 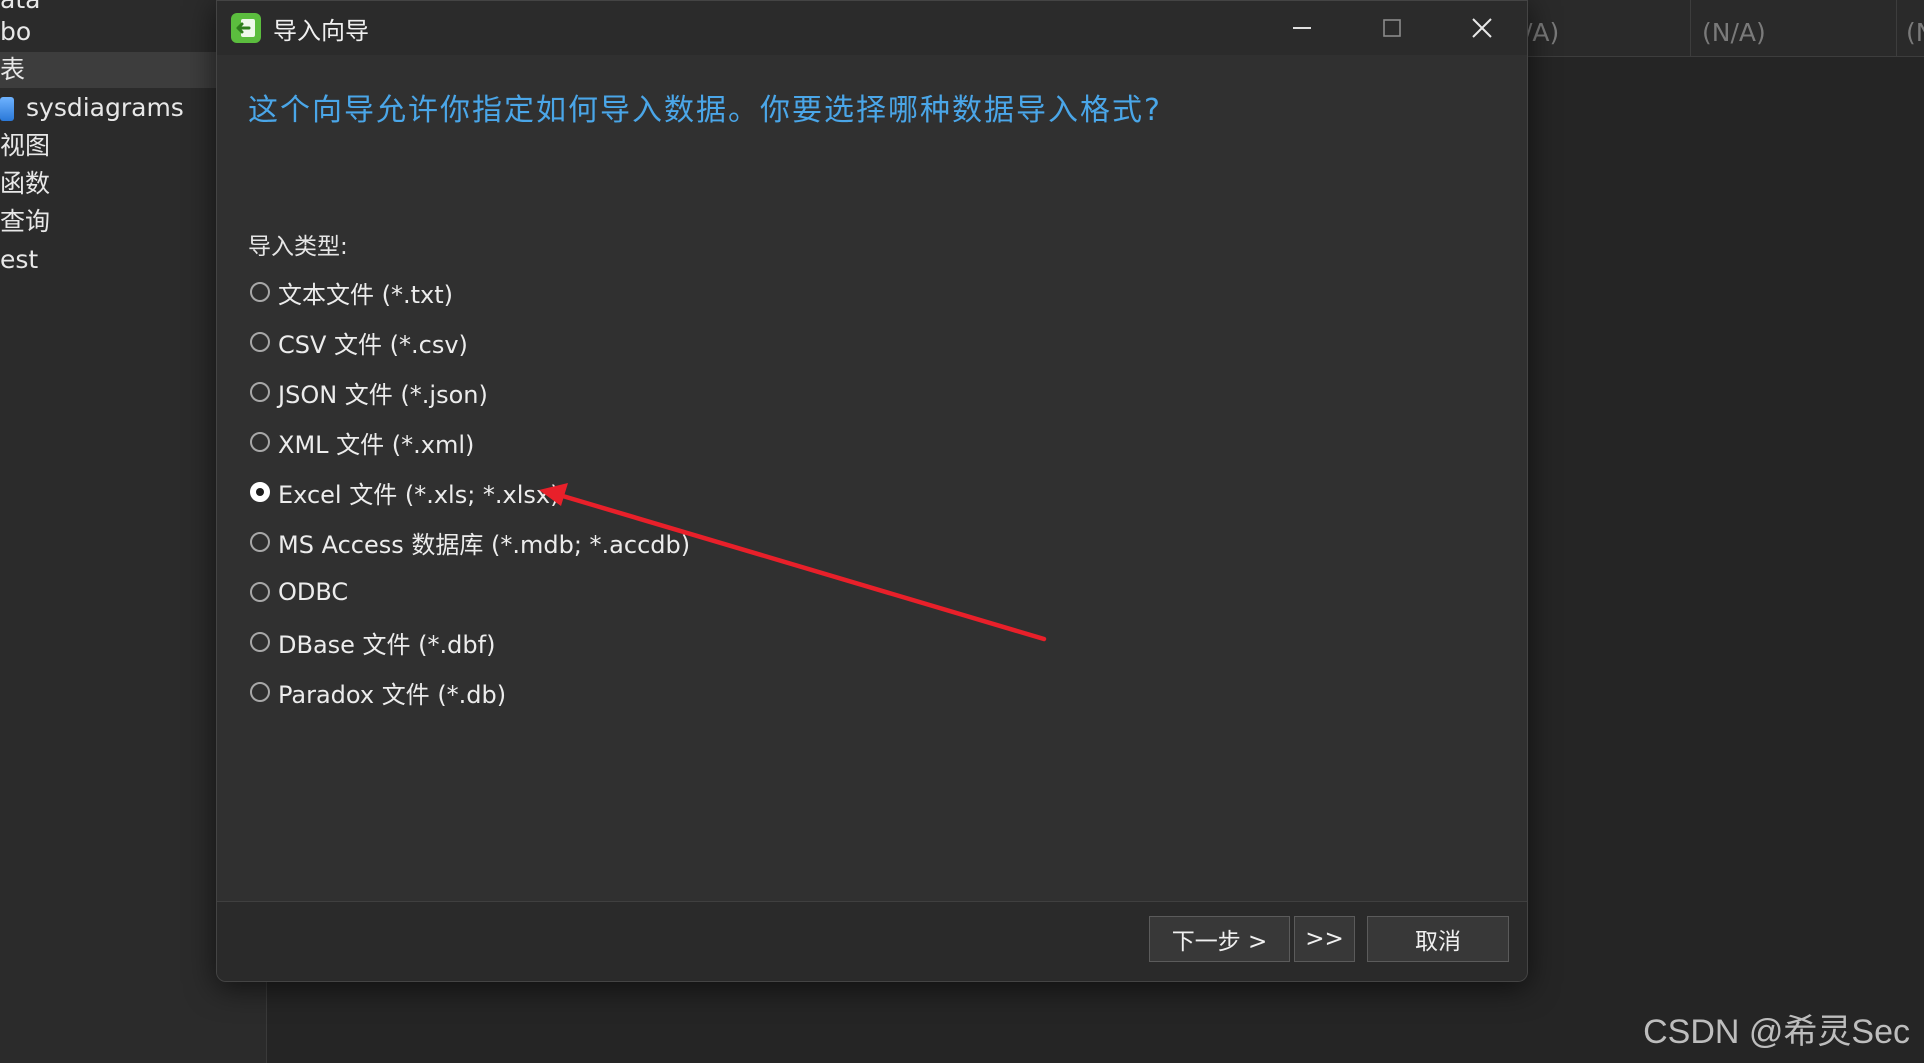 What do you see at coordinates (1324, 939) in the screenshot?
I see `skip-to-end-button: >>` at bounding box center [1324, 939].